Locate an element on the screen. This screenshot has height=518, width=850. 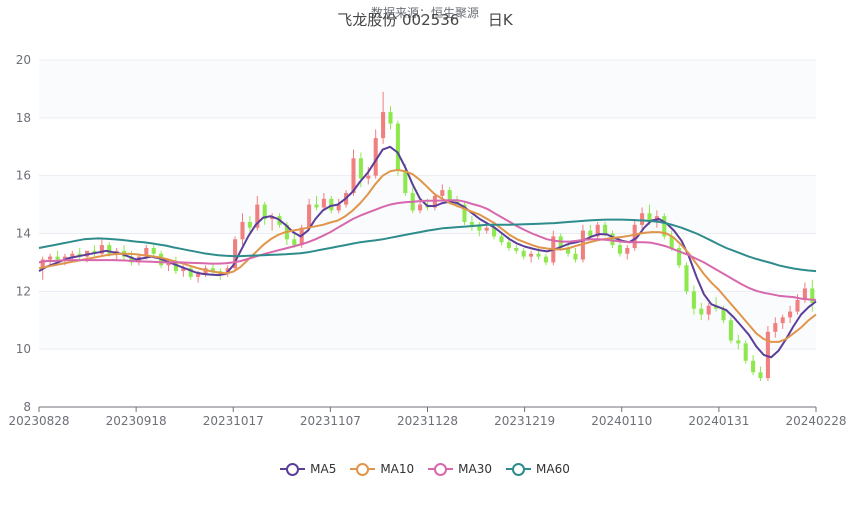
y-tick-label: 16 is located at coordinates (23, 176).